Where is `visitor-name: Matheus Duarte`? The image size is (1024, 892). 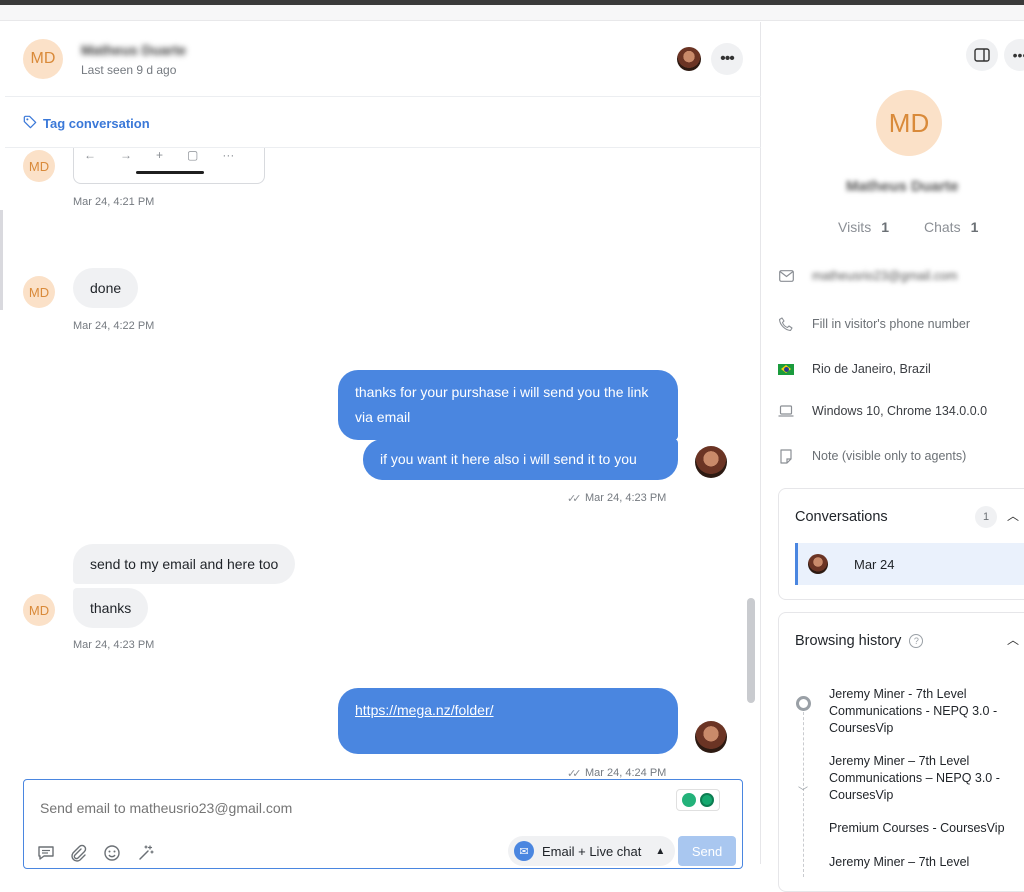 visitor-name: Matheus Duarte is located at coordinates (134, 50).